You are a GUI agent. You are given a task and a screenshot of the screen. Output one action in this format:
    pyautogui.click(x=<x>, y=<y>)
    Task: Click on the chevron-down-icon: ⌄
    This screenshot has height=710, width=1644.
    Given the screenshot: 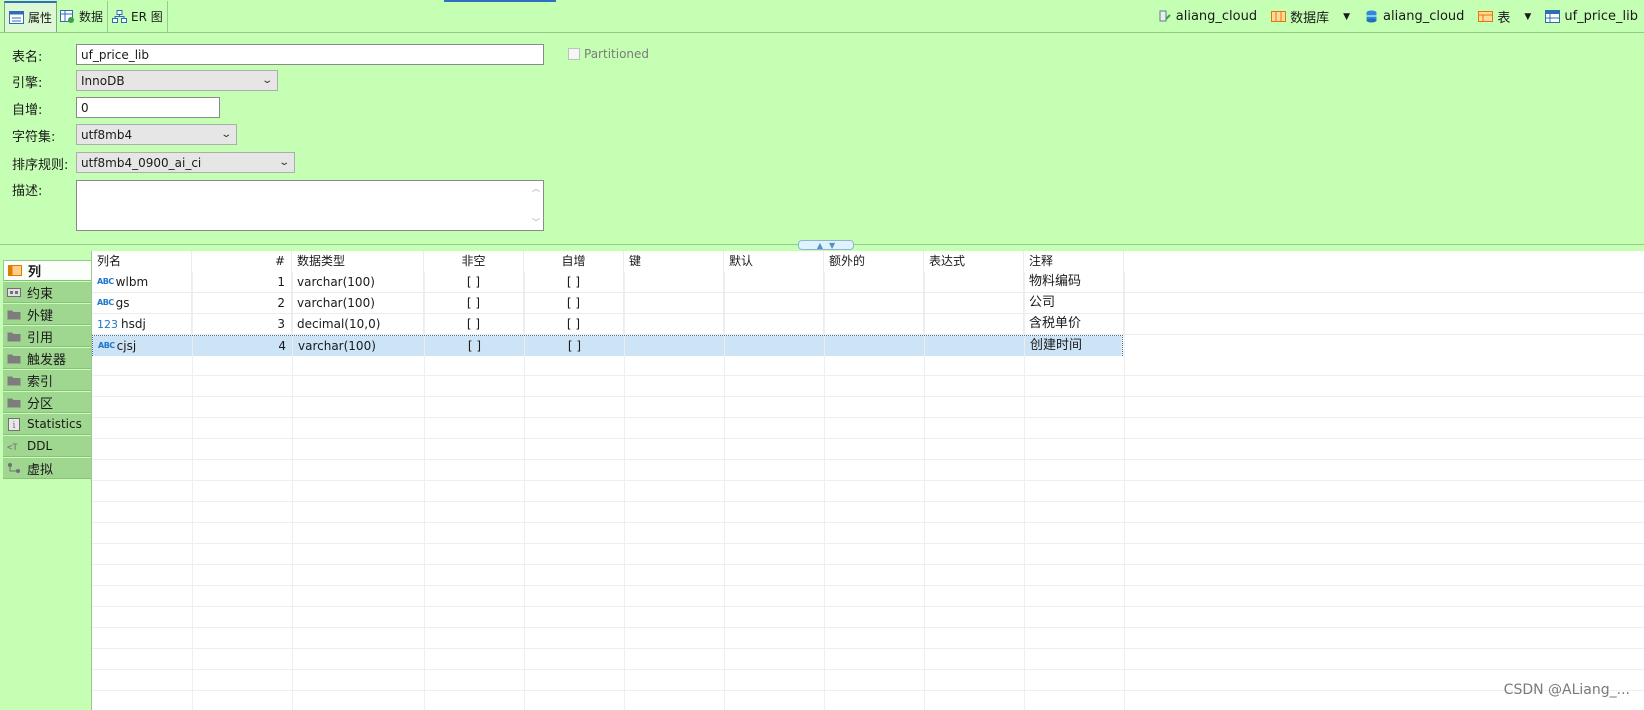 What is the action you would take?
    pyautogui.click(x=225, y=134)
    